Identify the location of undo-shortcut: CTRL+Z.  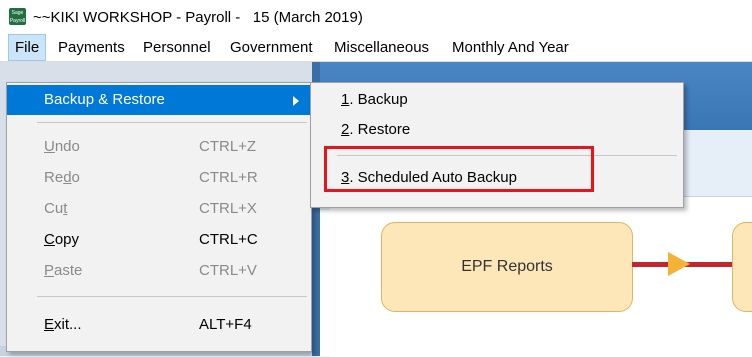
(228, 146).